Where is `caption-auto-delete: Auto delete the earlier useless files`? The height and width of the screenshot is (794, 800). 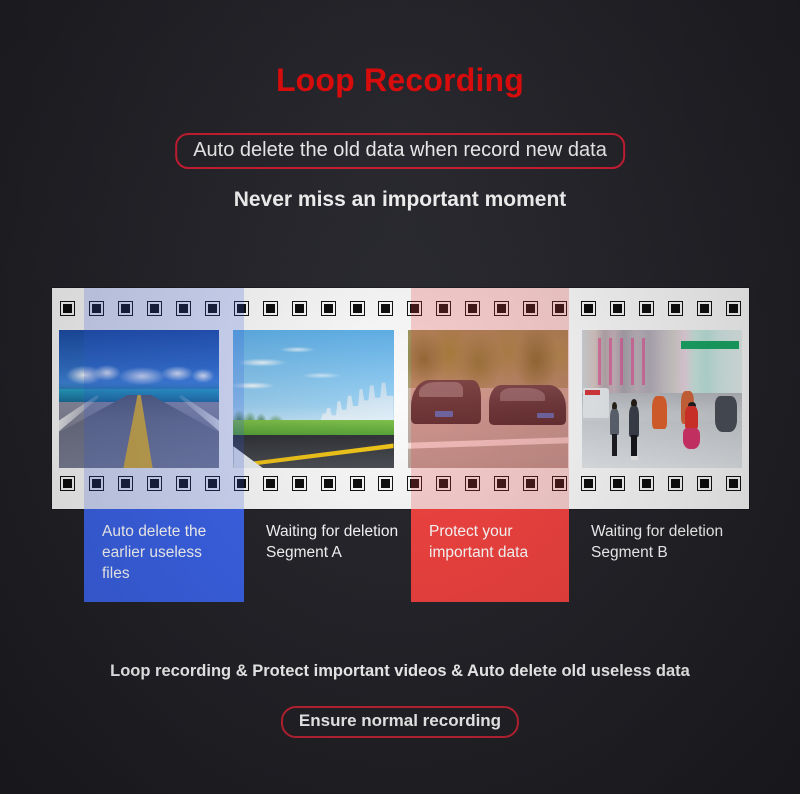 caption-auto-delete: Auto delete the earlier useless files is located at coordinates (164, 555).